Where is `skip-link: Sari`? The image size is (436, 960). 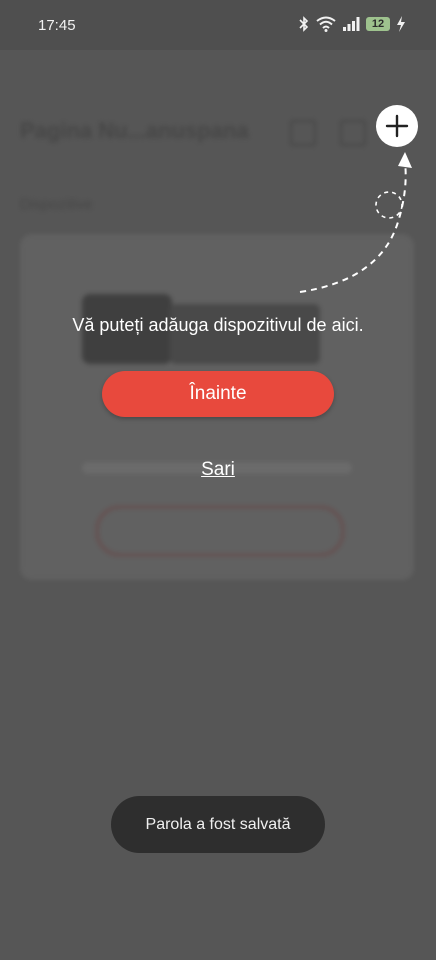 skip-link: Sari is located at coordinates (218, 470).